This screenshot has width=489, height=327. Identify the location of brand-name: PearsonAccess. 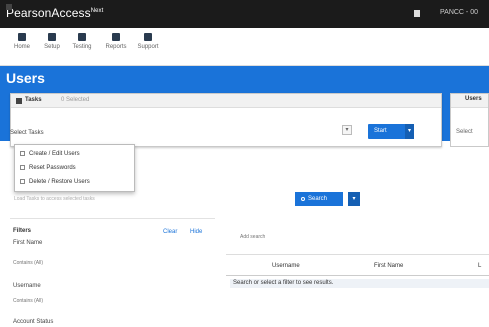
(48, 13).